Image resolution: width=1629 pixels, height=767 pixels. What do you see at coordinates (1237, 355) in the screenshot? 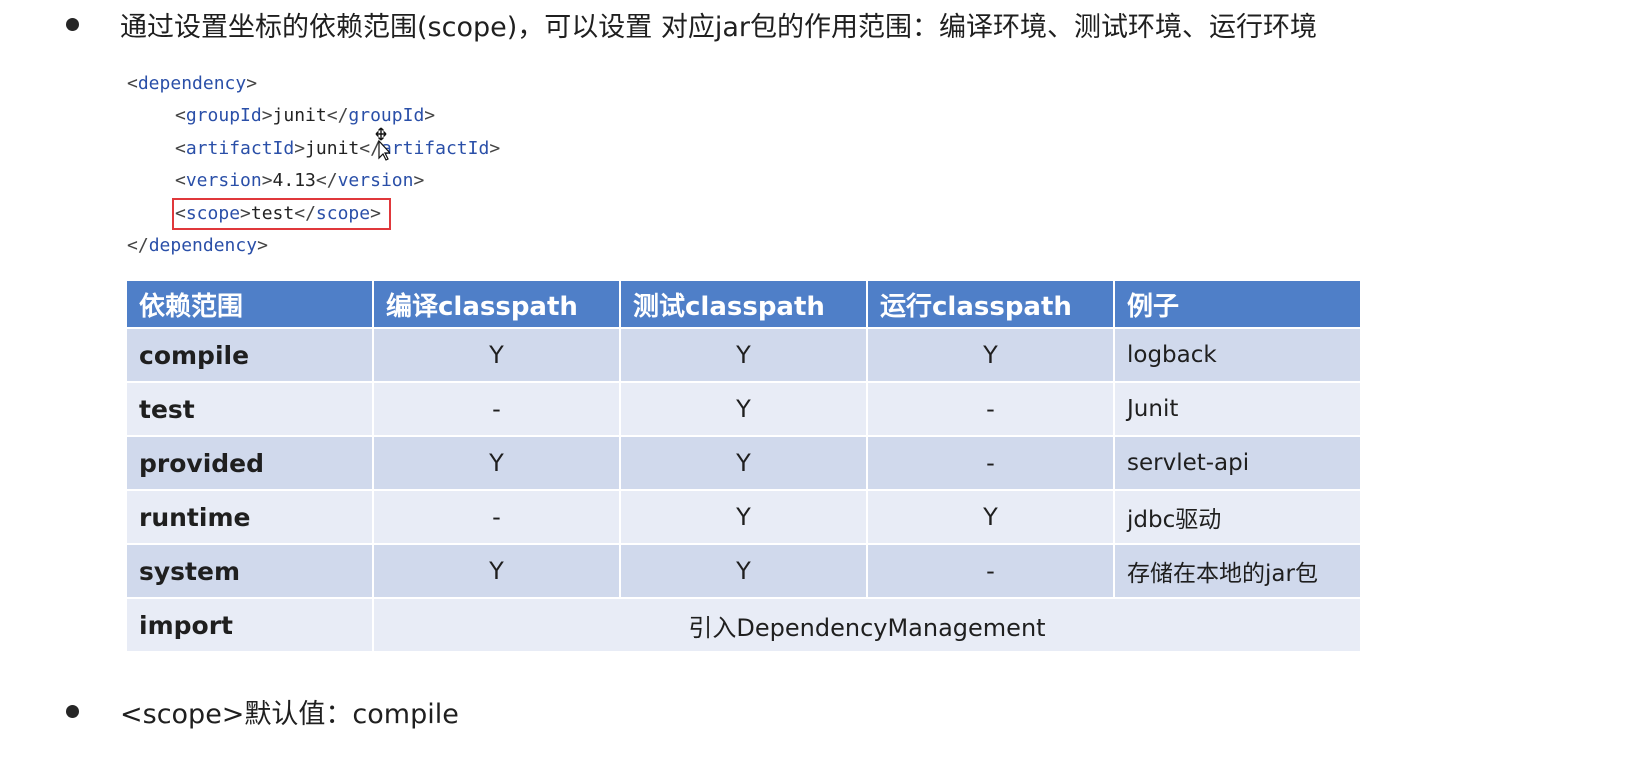
I see `cell-example: logback` at bounding box center [1237, 355].